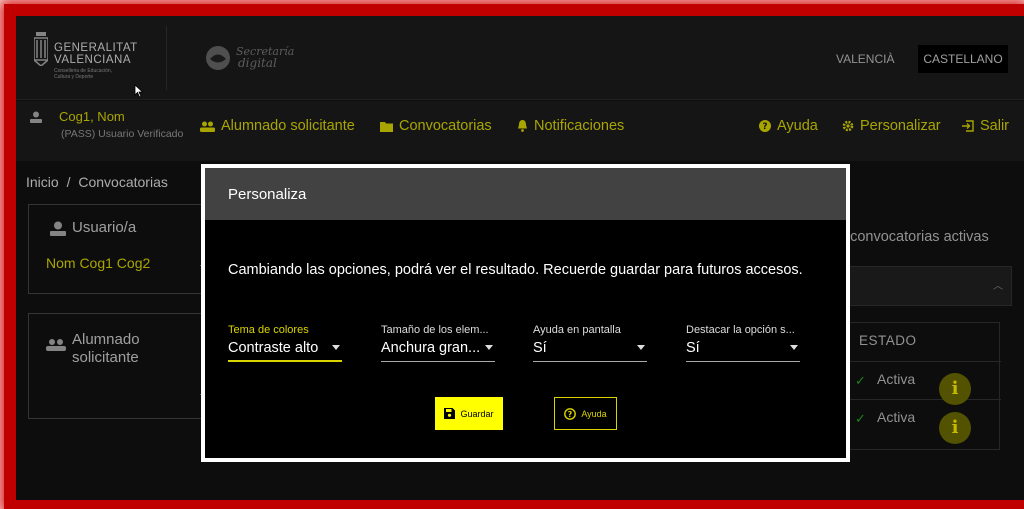 This screenshot has height=509, width=1024. Describe the element at coordinates (273, 348) in the screenshot. I see `field-value: Contraste alto` at that location.